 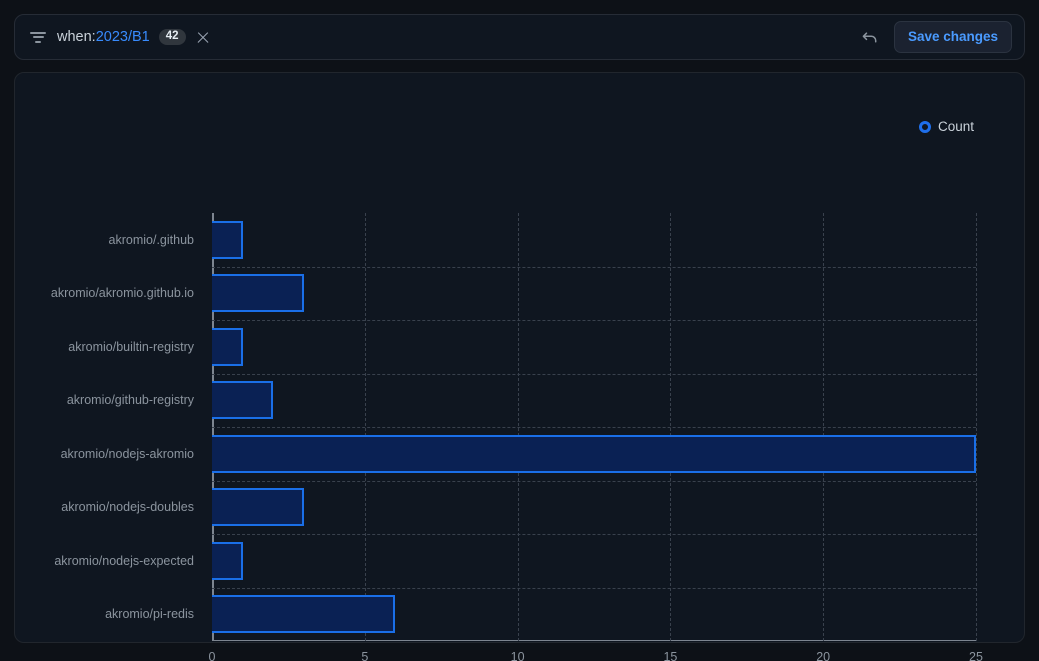 What do you see at coordinates (38, 37) in the screenshot?
I see `filter-icon` at bounding box center [38, 37].